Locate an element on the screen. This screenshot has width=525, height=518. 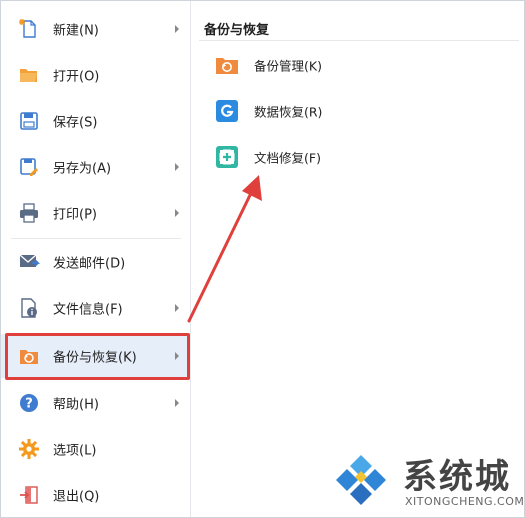
menu-item-label: 文件信息(F) is located at coordinates (88, 310).